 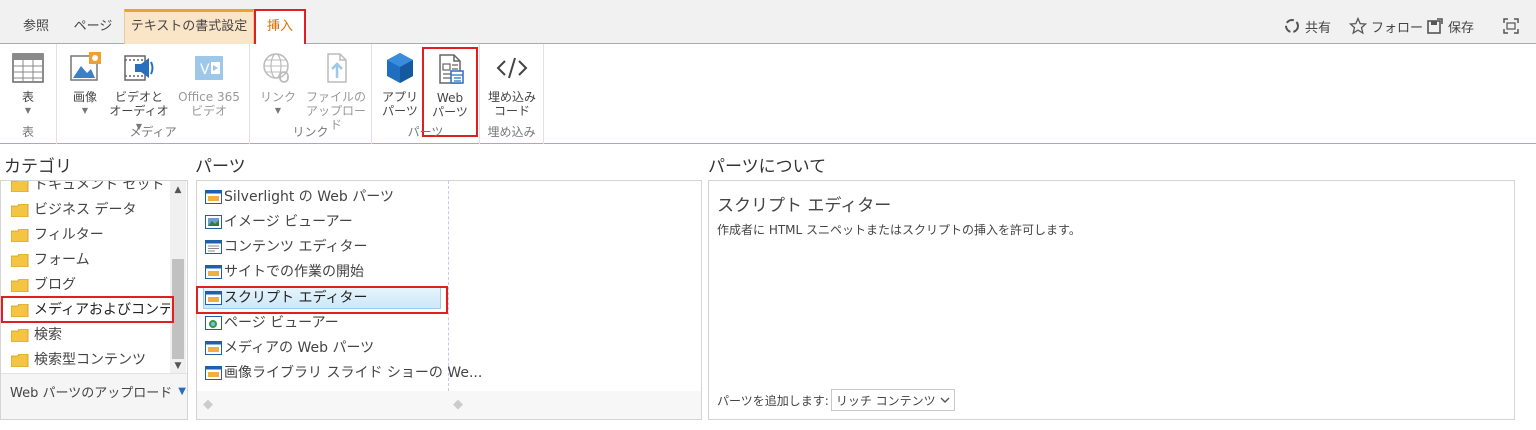 I want to click on arrow-right-icon: ◆, so click(x=458, y=404).